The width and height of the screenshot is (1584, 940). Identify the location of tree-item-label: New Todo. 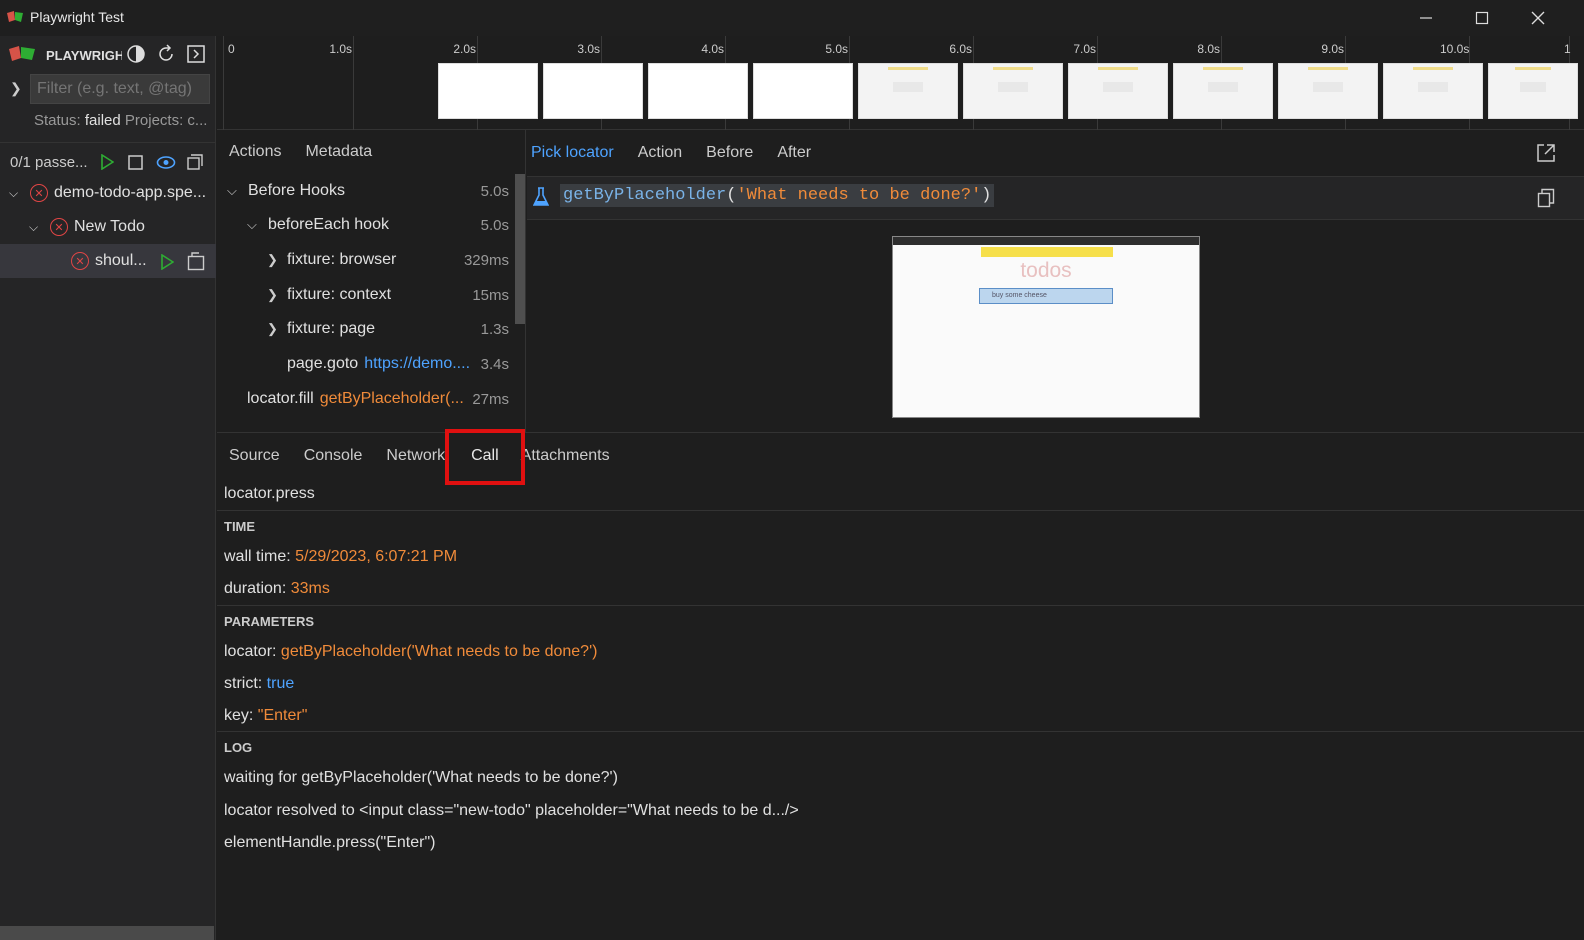
(109, 226).